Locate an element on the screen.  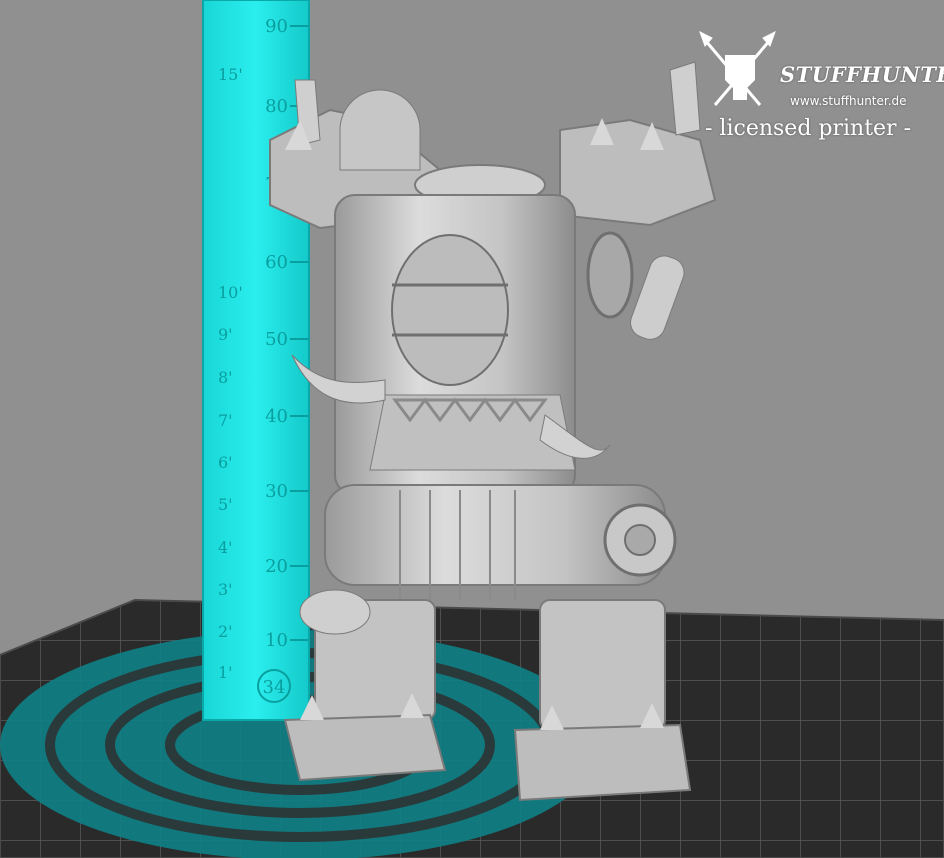
watermark-tagline: - licensed printer - is located at coordinates (808, 128).